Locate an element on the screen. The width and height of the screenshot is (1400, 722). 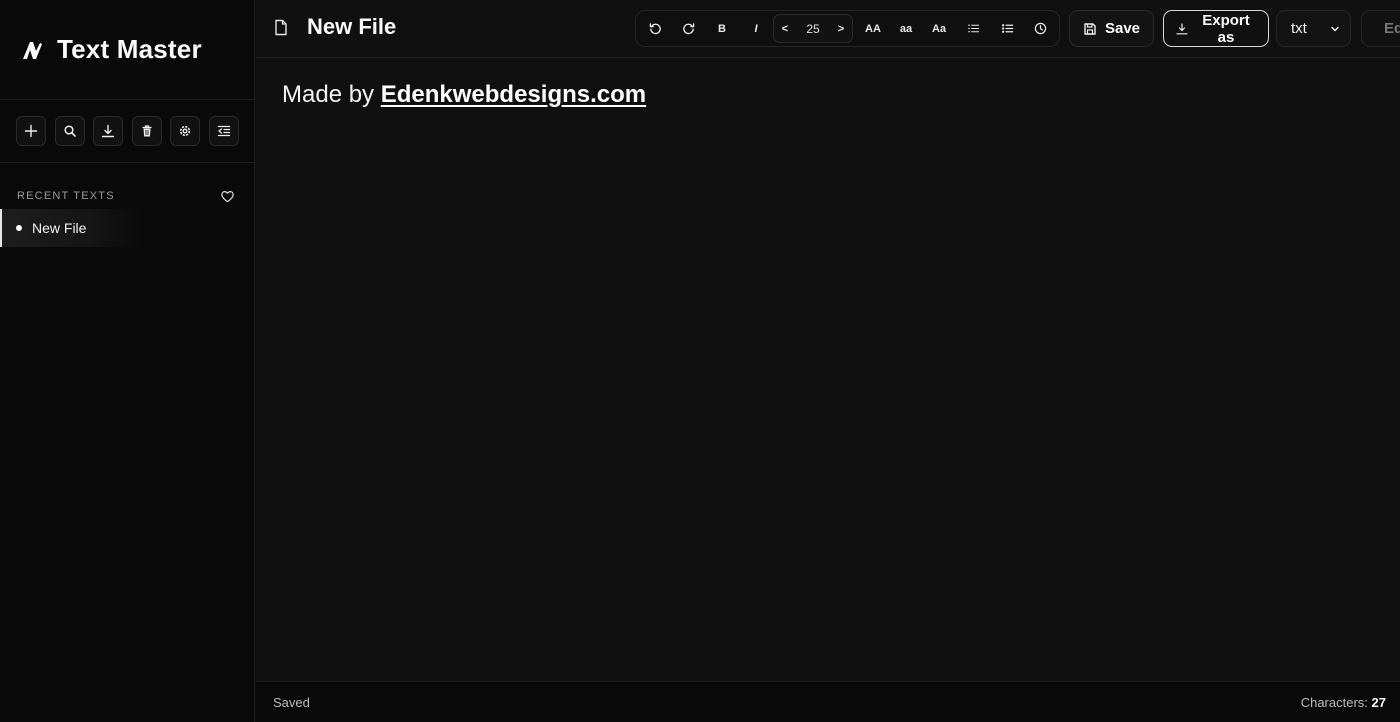
format-toolbar: B I < 25 > AA aa Aa is located at coordinates (847, 28).